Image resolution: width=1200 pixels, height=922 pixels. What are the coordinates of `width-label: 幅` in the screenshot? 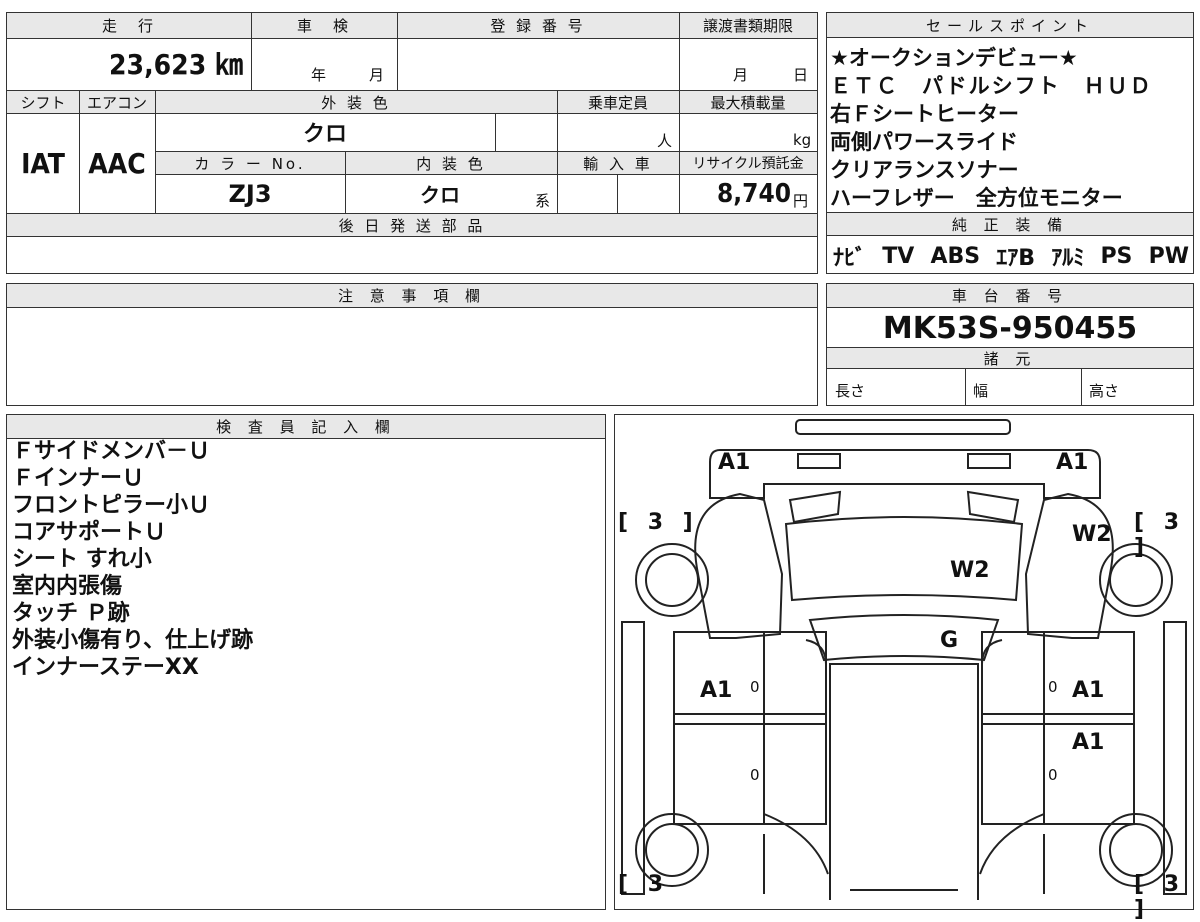 It's located at (981, 390).